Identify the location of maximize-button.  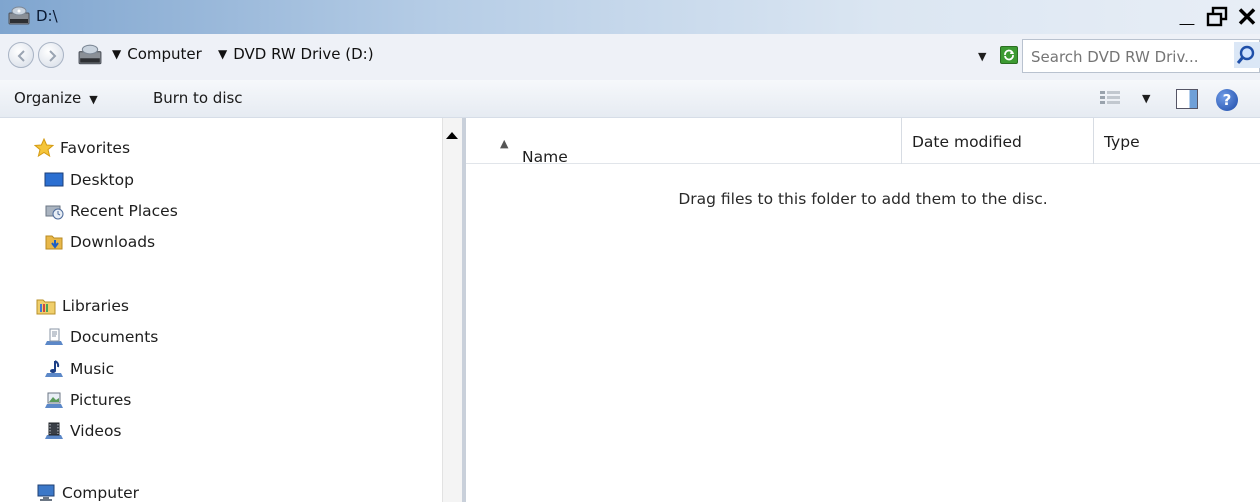
(1217, 17).